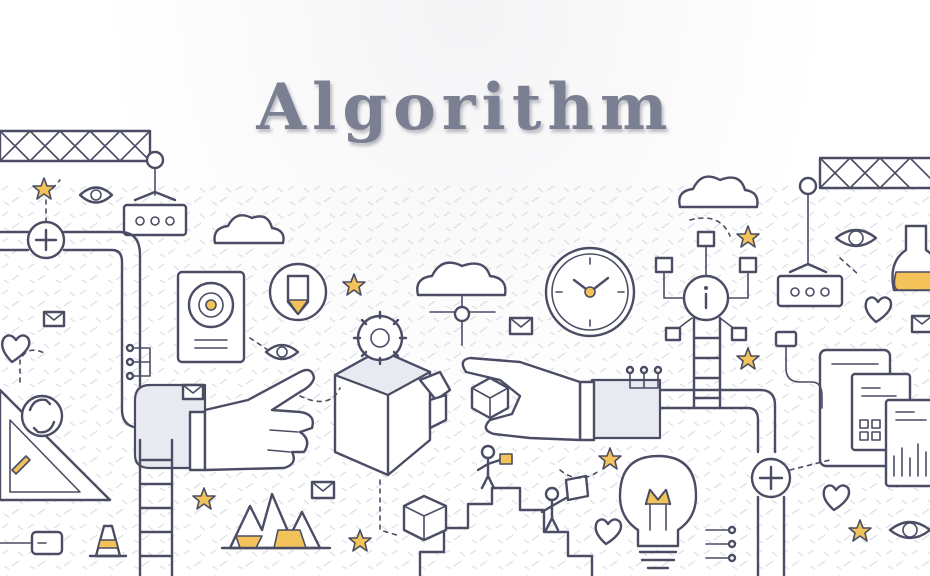  What do you see at coordinates (156, 507) in the screenshot?
I see `ladder-icon` at bounding box center [156, 507].